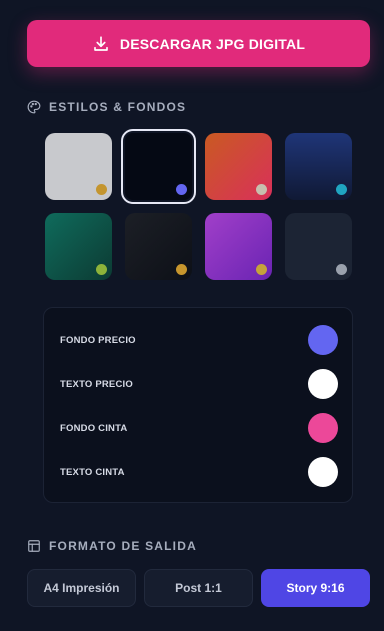 The height and width of the screenshot is (631, 384). I want to click on format-post-button: Post 1:1, so click(198, 588).